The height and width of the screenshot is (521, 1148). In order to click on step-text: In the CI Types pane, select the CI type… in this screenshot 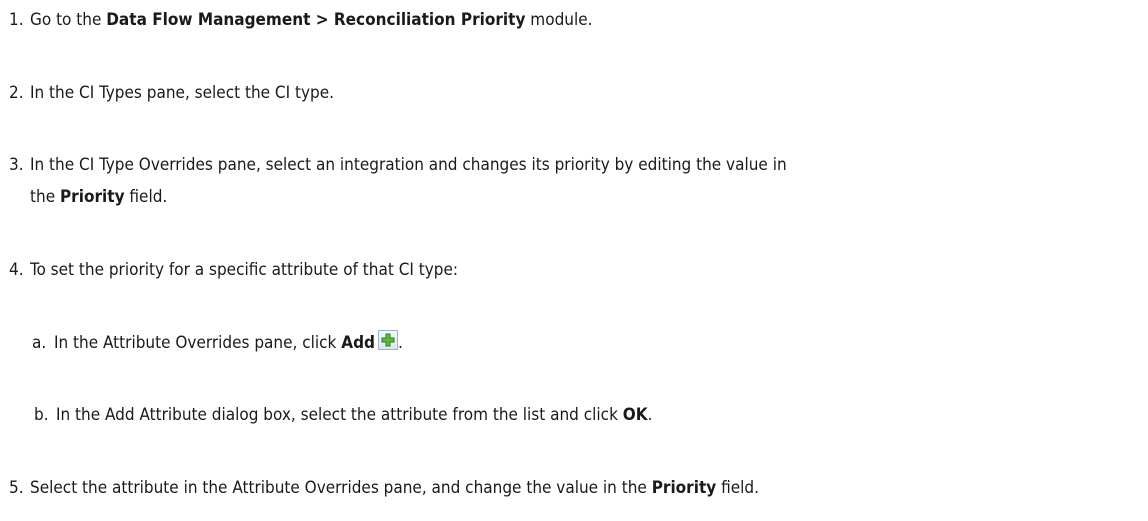, I will do `click(182, 93)`.